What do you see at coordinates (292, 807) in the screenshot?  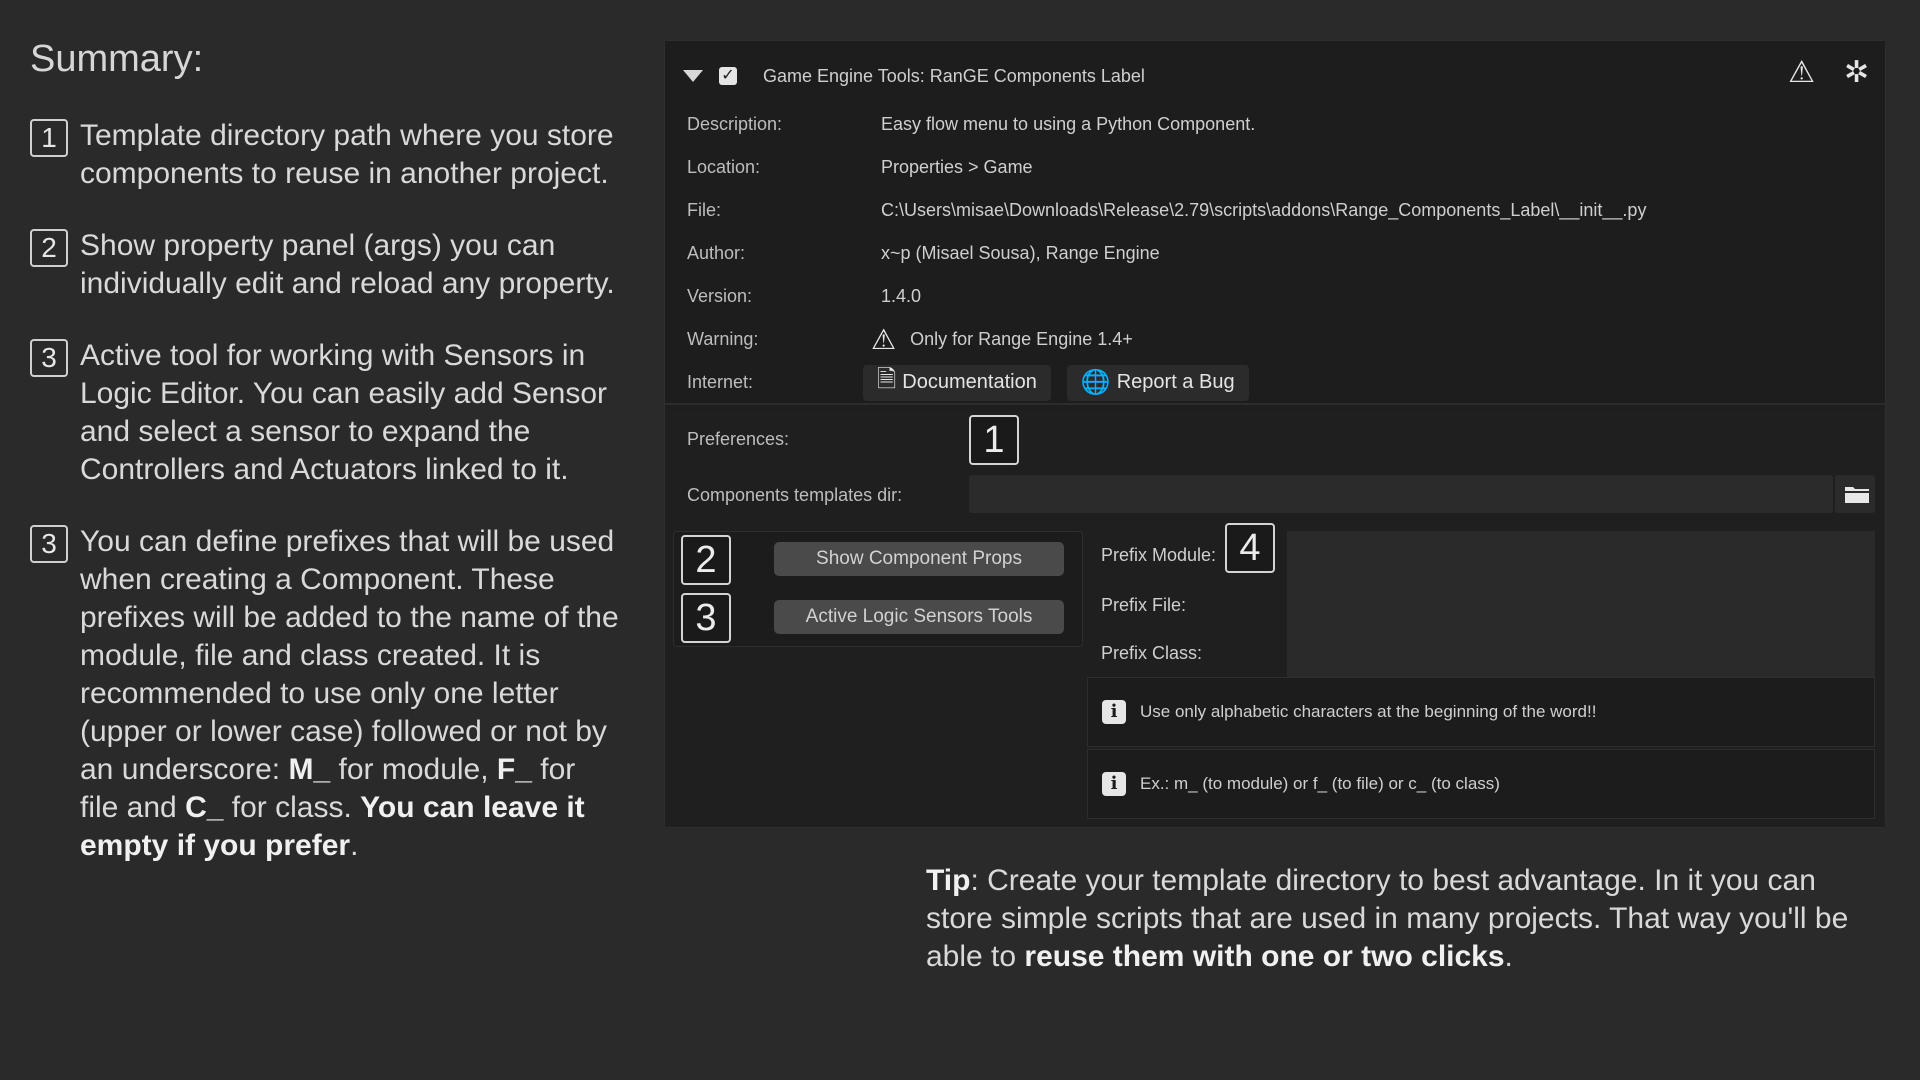 I see `summary-text-part: for class.` at bounding box center [292, 807].